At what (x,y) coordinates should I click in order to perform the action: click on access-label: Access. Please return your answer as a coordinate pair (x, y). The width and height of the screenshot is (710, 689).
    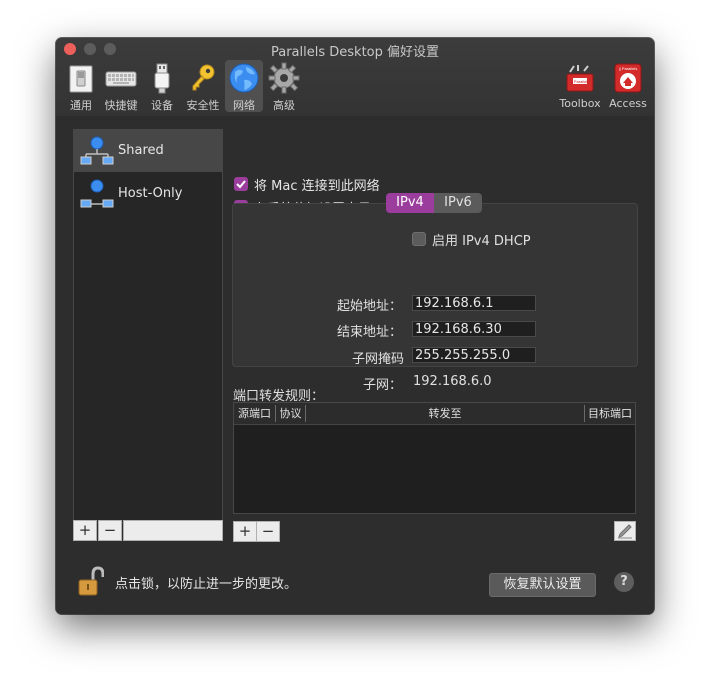
    Looking at the image, I should click on (628, 103).